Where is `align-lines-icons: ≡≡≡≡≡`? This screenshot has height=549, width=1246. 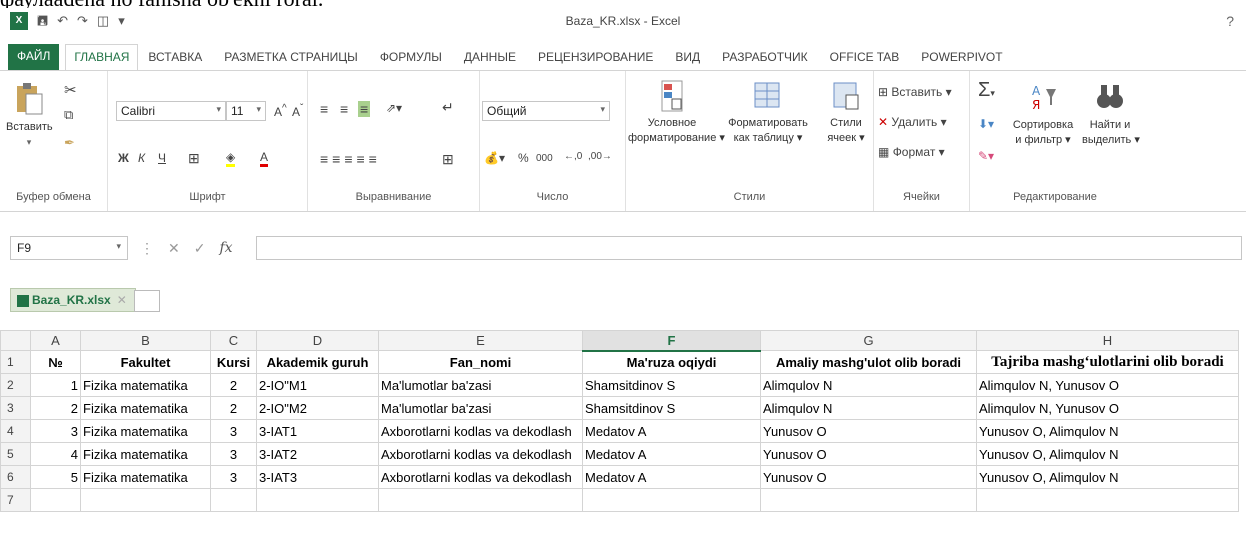 align-lines-icons: ≡≡≡≡≡ is located at coordinates (350, 159).